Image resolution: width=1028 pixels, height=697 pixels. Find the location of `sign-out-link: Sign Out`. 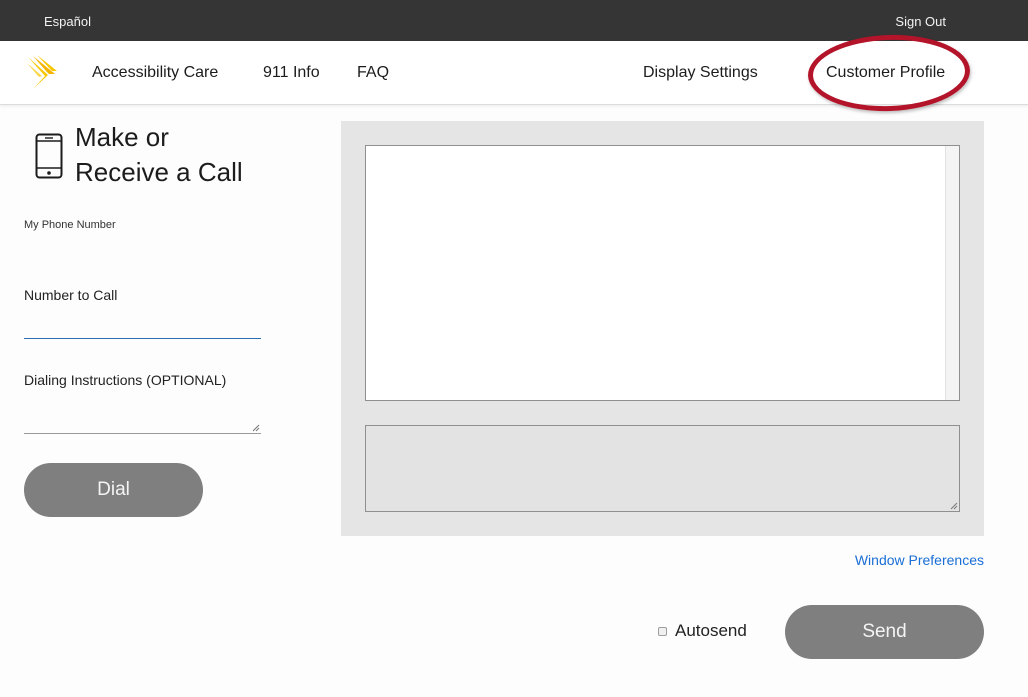

sign-out-link: Sign Out is located at coordinates (920, 21).